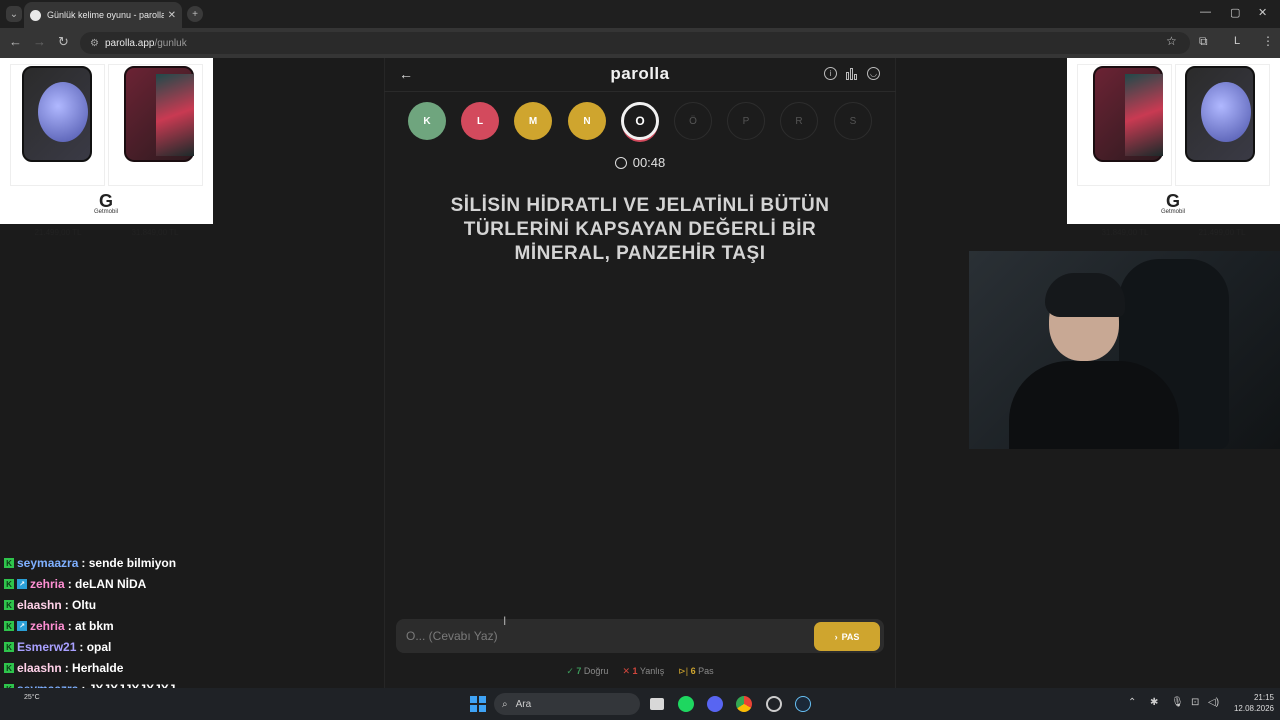 This screenshot has height=720, width=1280. Describe the element at coordinates (63, 42) in the screenshot. I see `reload-icon: ↻` at that location.